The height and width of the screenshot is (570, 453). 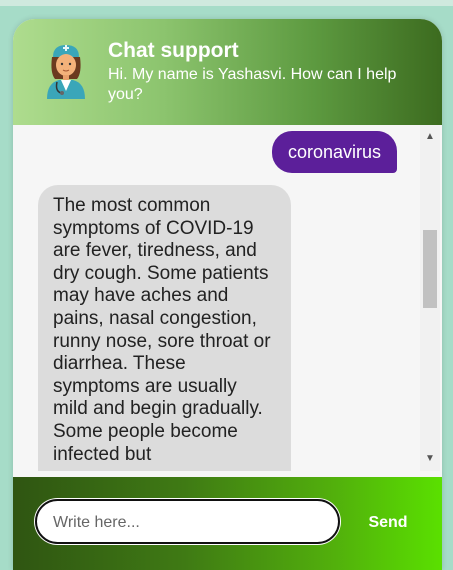 What do you see at coordinates (66, 72) in the screenshot?
I see `doctor-avatar-icon` at bounding box center [66, 72].